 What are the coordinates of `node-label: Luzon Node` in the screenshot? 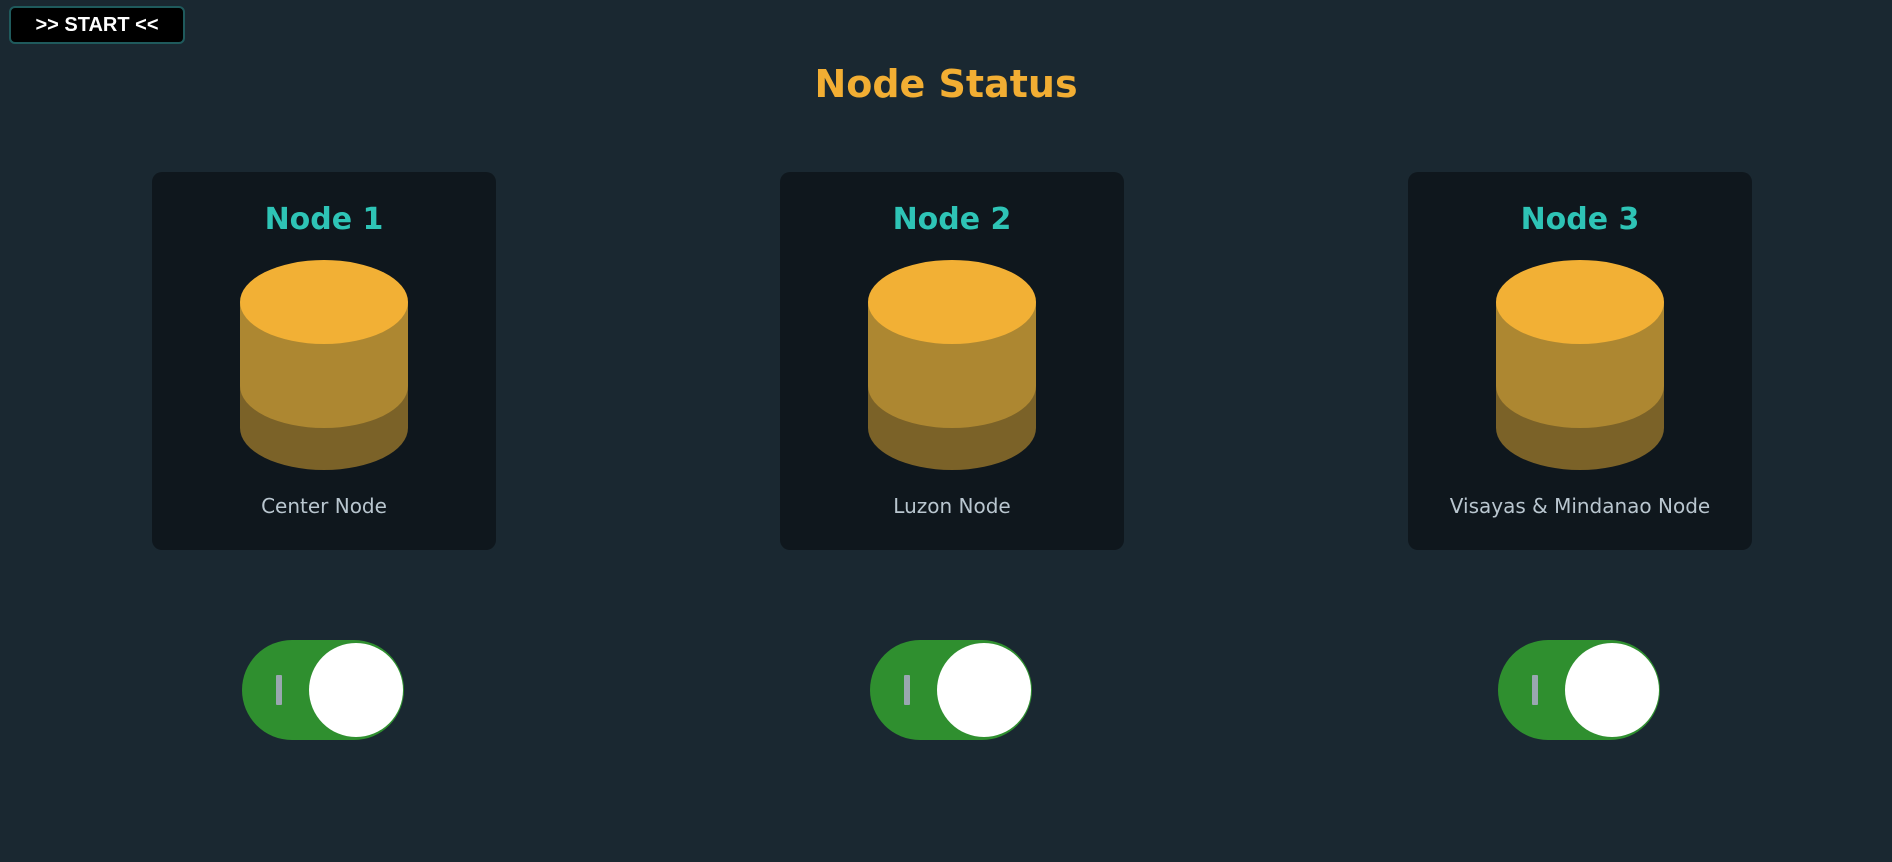 It's located at (952, 506).